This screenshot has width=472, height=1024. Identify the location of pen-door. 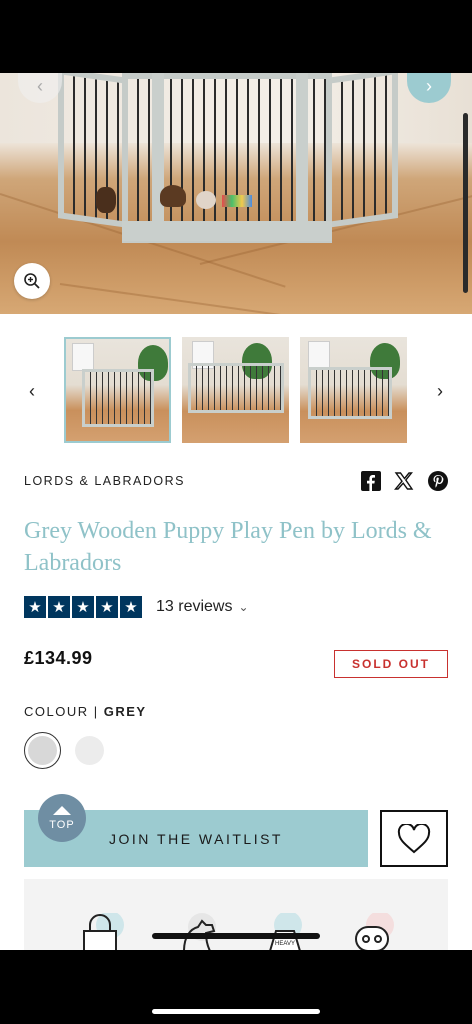
(302, 150).